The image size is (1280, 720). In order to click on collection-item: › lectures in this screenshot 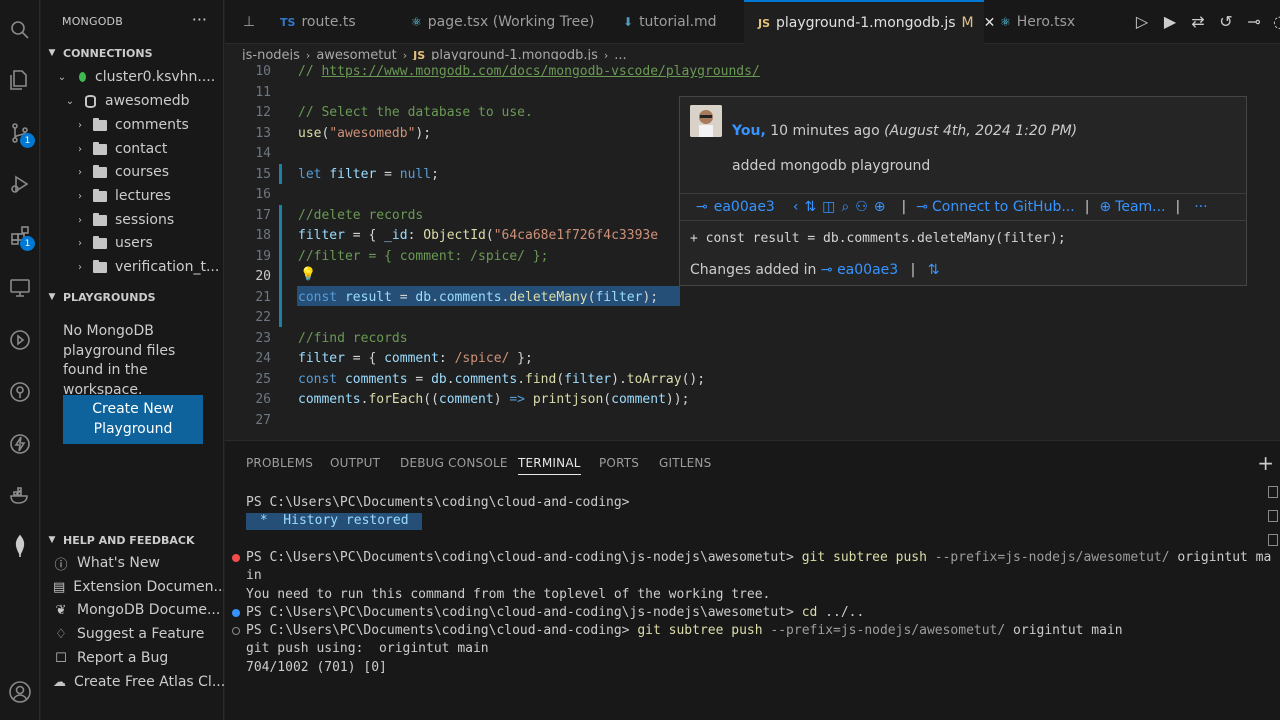, I will do `click(132, 196)`.